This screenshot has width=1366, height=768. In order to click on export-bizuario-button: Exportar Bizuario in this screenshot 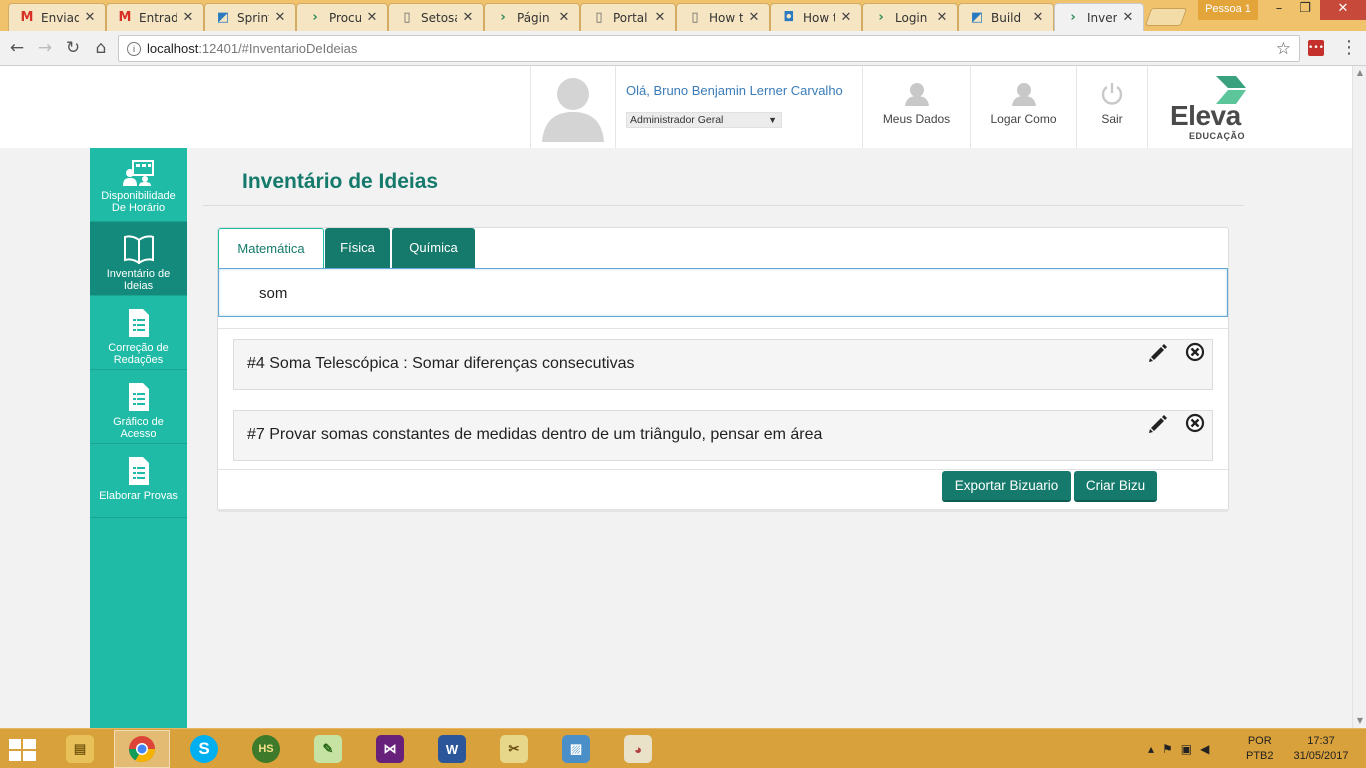, I will do `click(1006, 486)`.